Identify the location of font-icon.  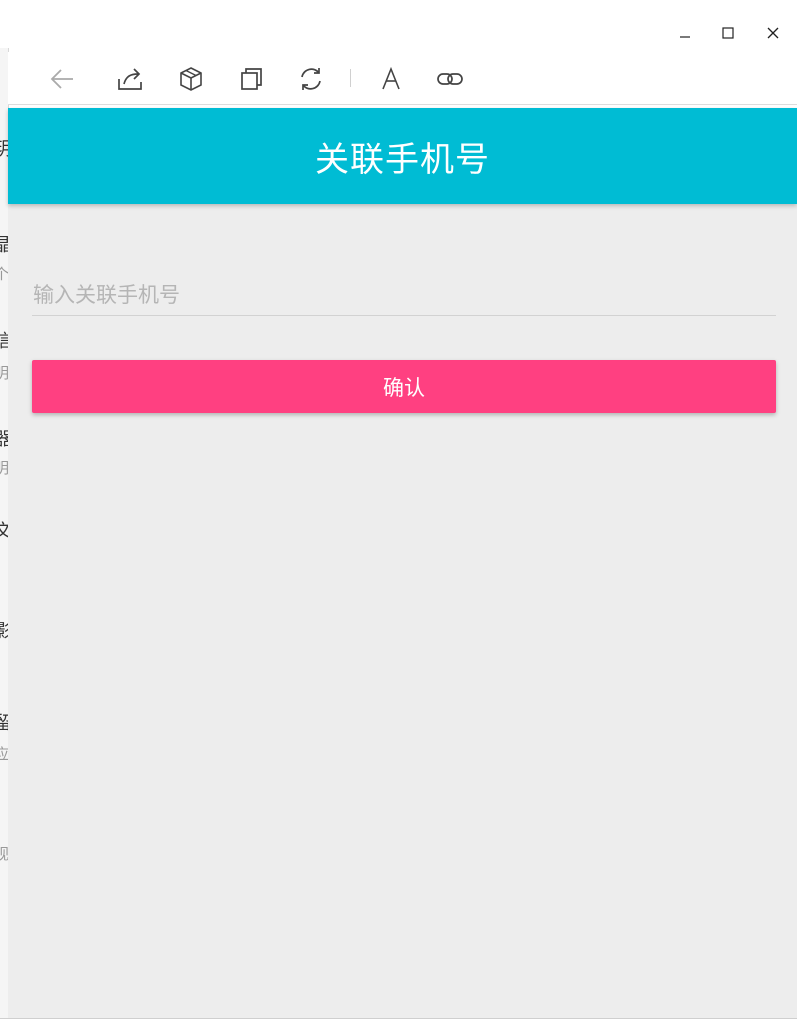
(391, 78).